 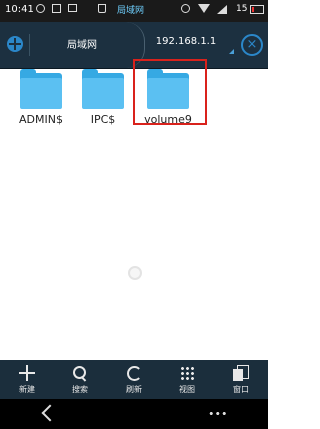 I want to click on bag-notification-icon, so click(x=102, y=8).